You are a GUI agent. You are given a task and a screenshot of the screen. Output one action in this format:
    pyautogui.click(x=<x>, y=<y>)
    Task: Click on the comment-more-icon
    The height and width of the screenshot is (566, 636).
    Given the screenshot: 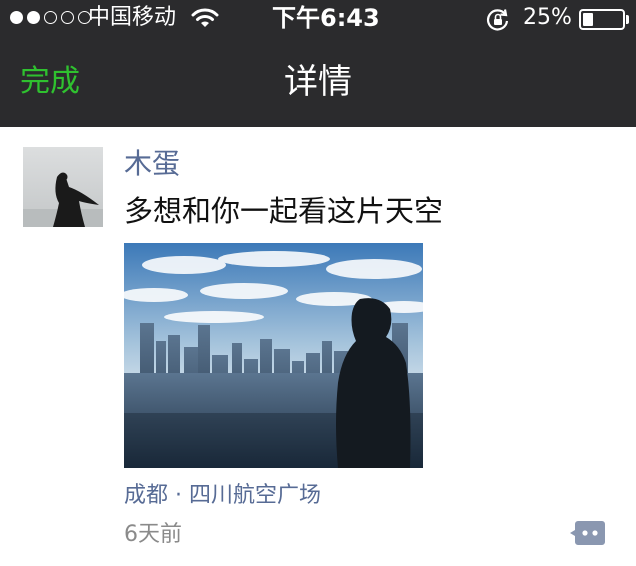 What is the action you would take?
    pyautogui.click(x=588, y=533)
    